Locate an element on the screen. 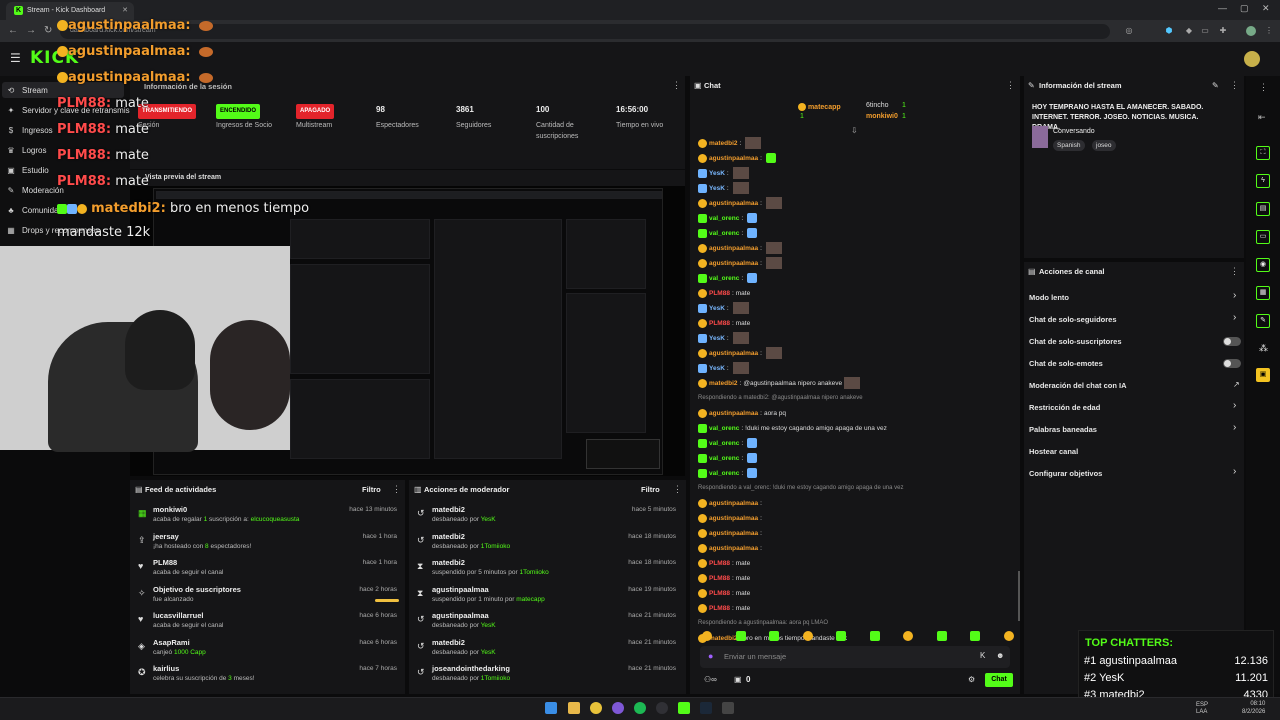 This screenshot has width=1280, height=720. chat-message: agustinpaalmaa: aora pq is located at coordinates (742, 413).